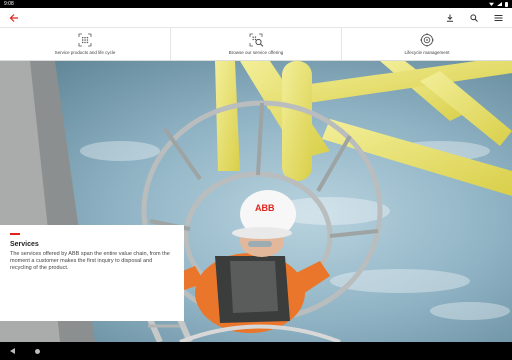  Describe the element at coordinates (256, 40) in the screenshot. I see `search-grid-icon` at that location.